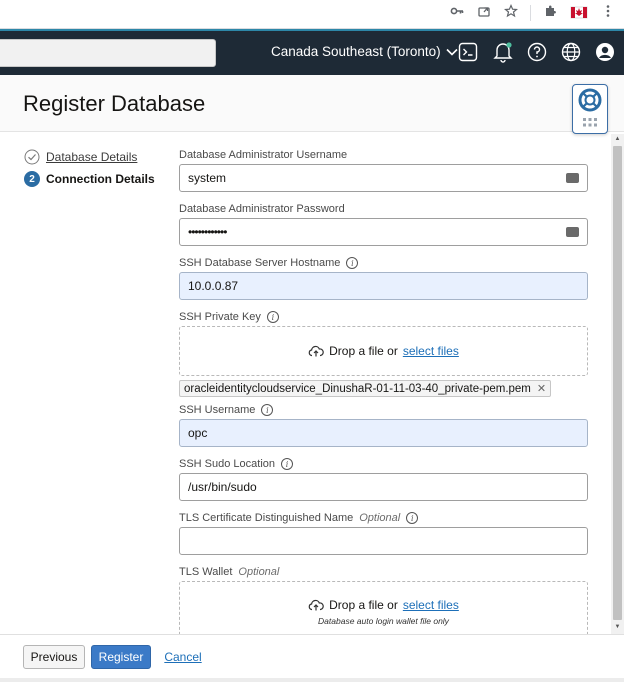 The image size is (624, 682). Describe the element at coordinates (262, 209) in the screenshot. I see `admin-password-label-text: Database Administrator Password` at that location.